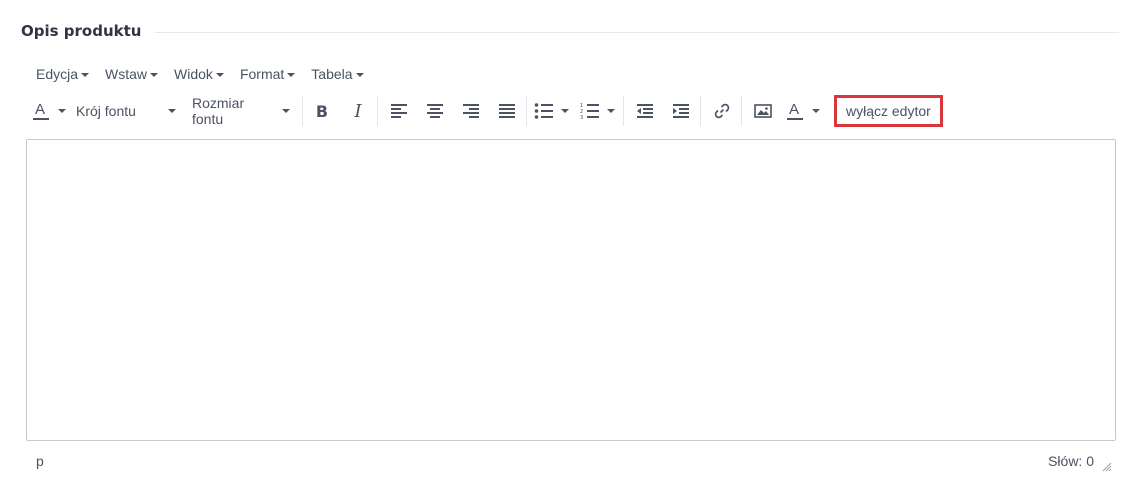  I want to click on align-center-icon, so click(435, 111).